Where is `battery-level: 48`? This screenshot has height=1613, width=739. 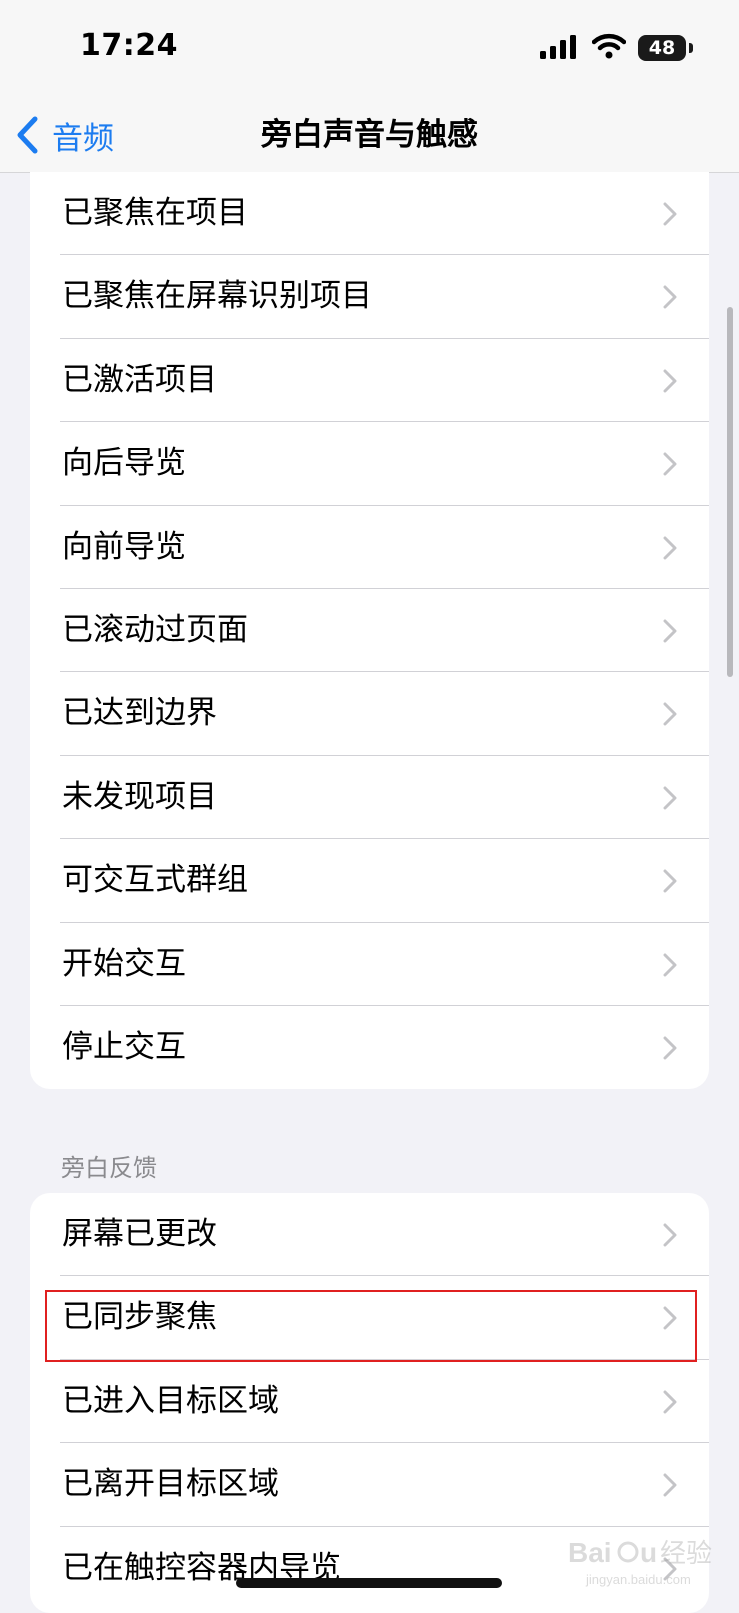 battery-level: 48 is located at coordinates (662, 48).